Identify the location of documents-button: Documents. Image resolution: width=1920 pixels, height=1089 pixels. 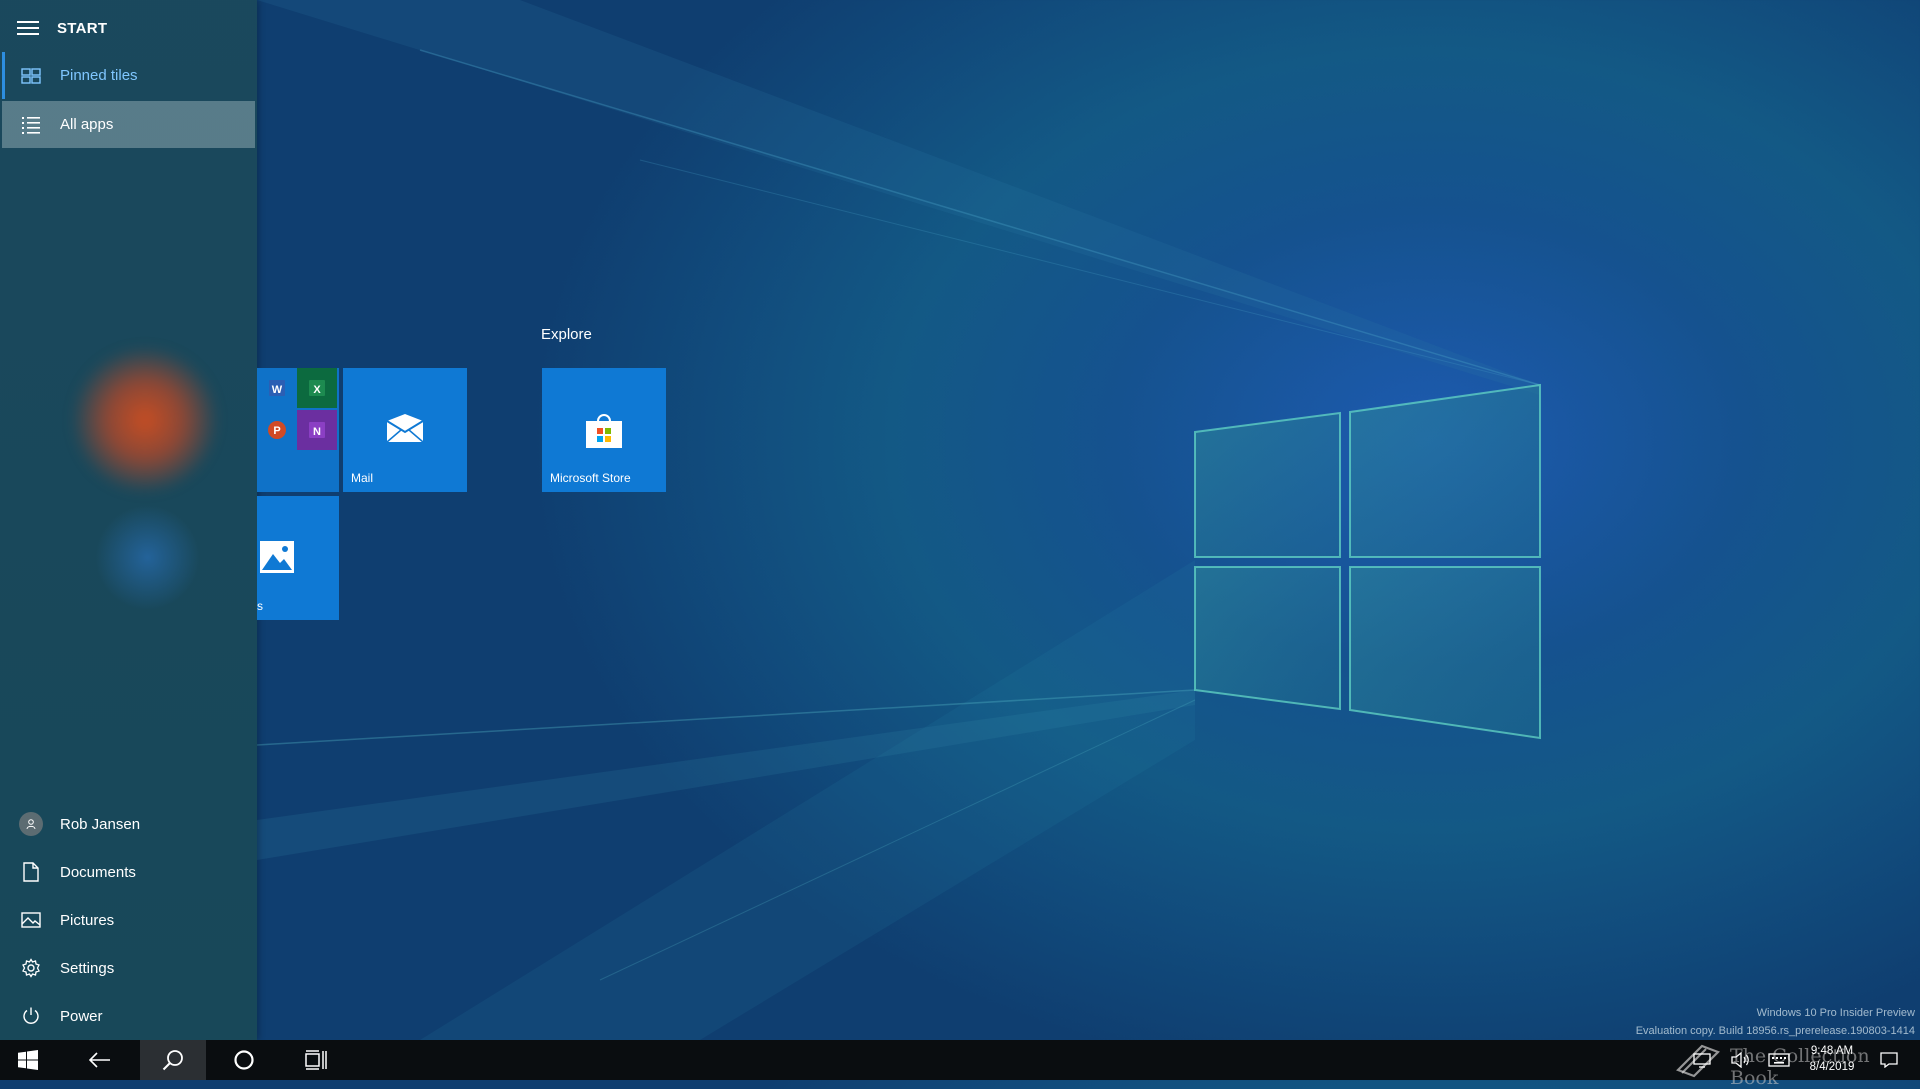
(128, 872).